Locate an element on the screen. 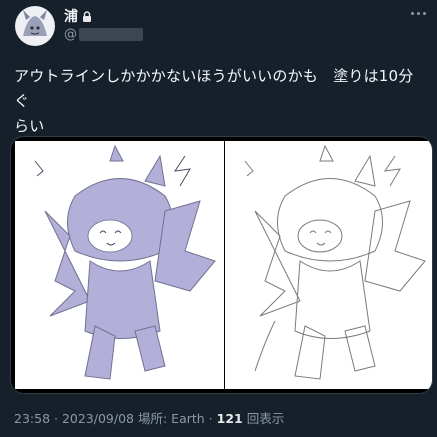 This screenshot has height=437, width=437. tweet-text-line-1: アウトラインしかかかないほうがいいのかも 塗りは10分ぐ is located at coordinates (214, 88).